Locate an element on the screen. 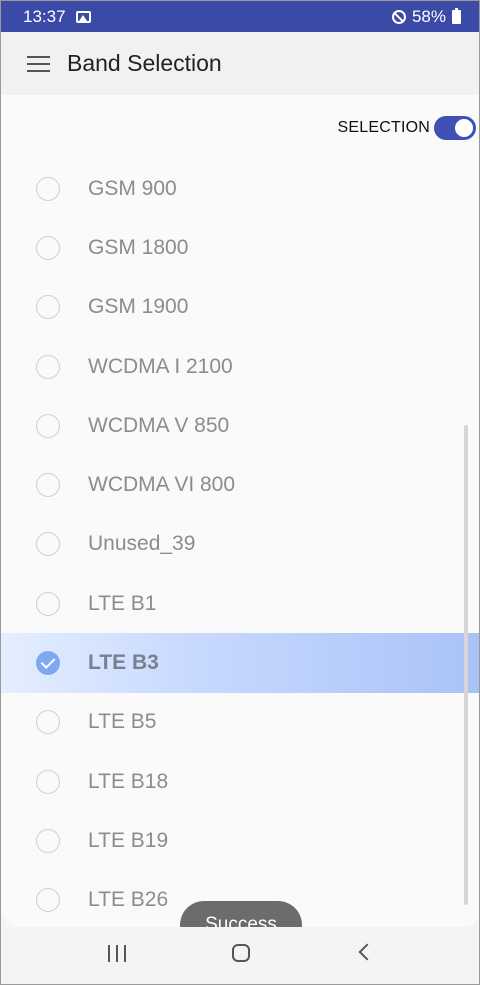  band-label: LTE B26 is located at coordinates (128, 900).